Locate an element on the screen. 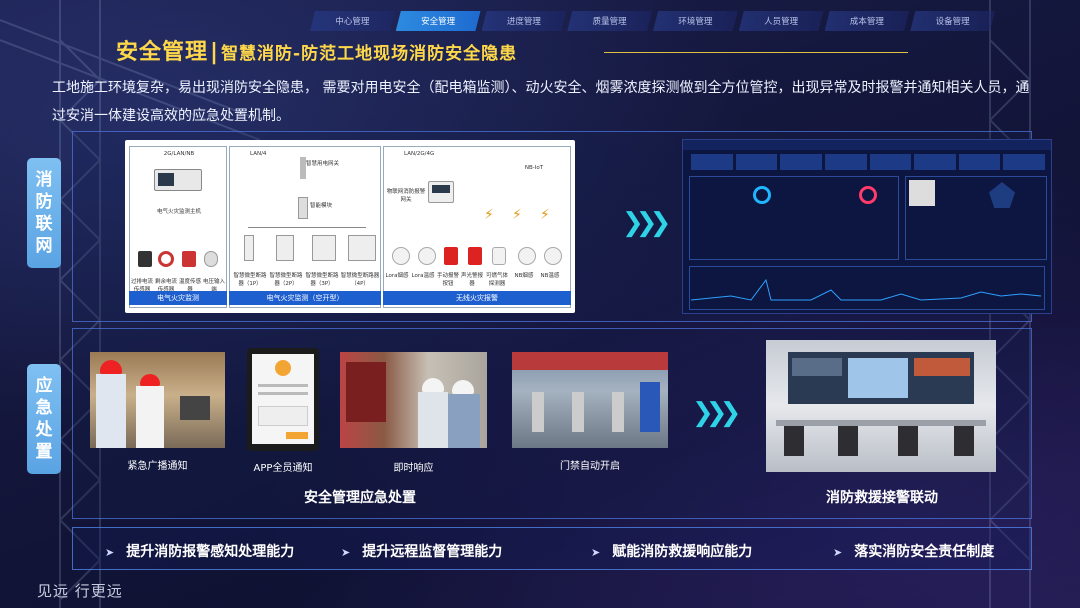  photo-gate-open is located at coordinates (590, 400).